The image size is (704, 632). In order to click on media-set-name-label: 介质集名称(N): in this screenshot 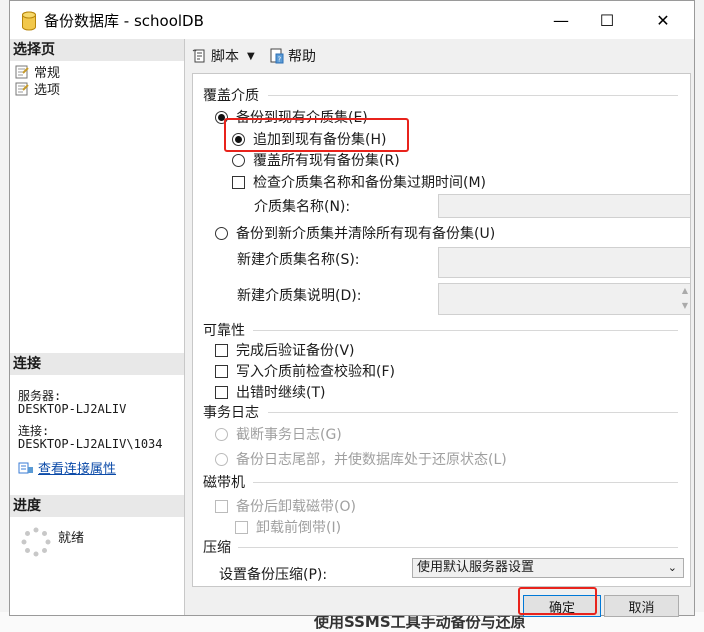, I will do `click(302, 207)`.